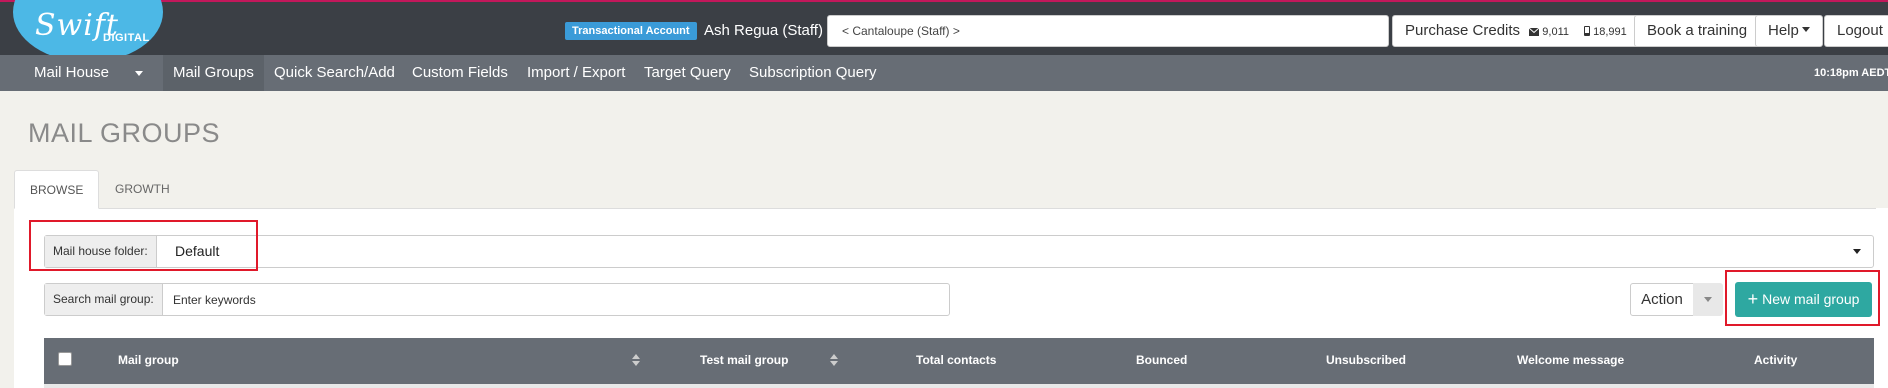 Image resolution: width=1888 pixels, height=388 pixels. I want to click on logo-subtext: DIGITAL, so click(126, 38).